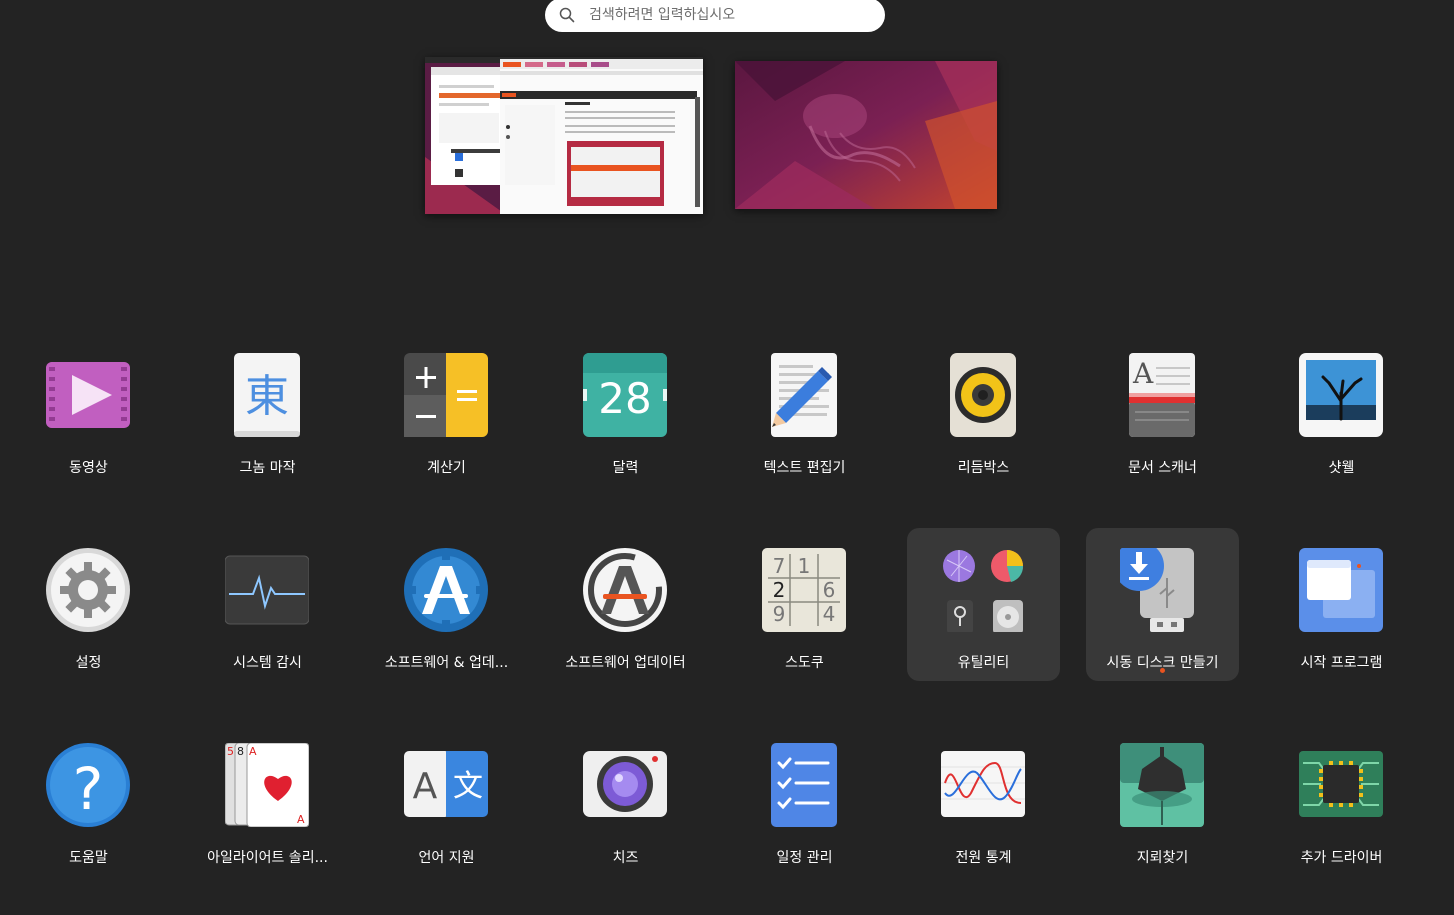 This screenshot has width=1454, height=915. Describe the element at coordinates (1162, 590) in the screenshot. I see `startup-disk-creator-icon` at that location.